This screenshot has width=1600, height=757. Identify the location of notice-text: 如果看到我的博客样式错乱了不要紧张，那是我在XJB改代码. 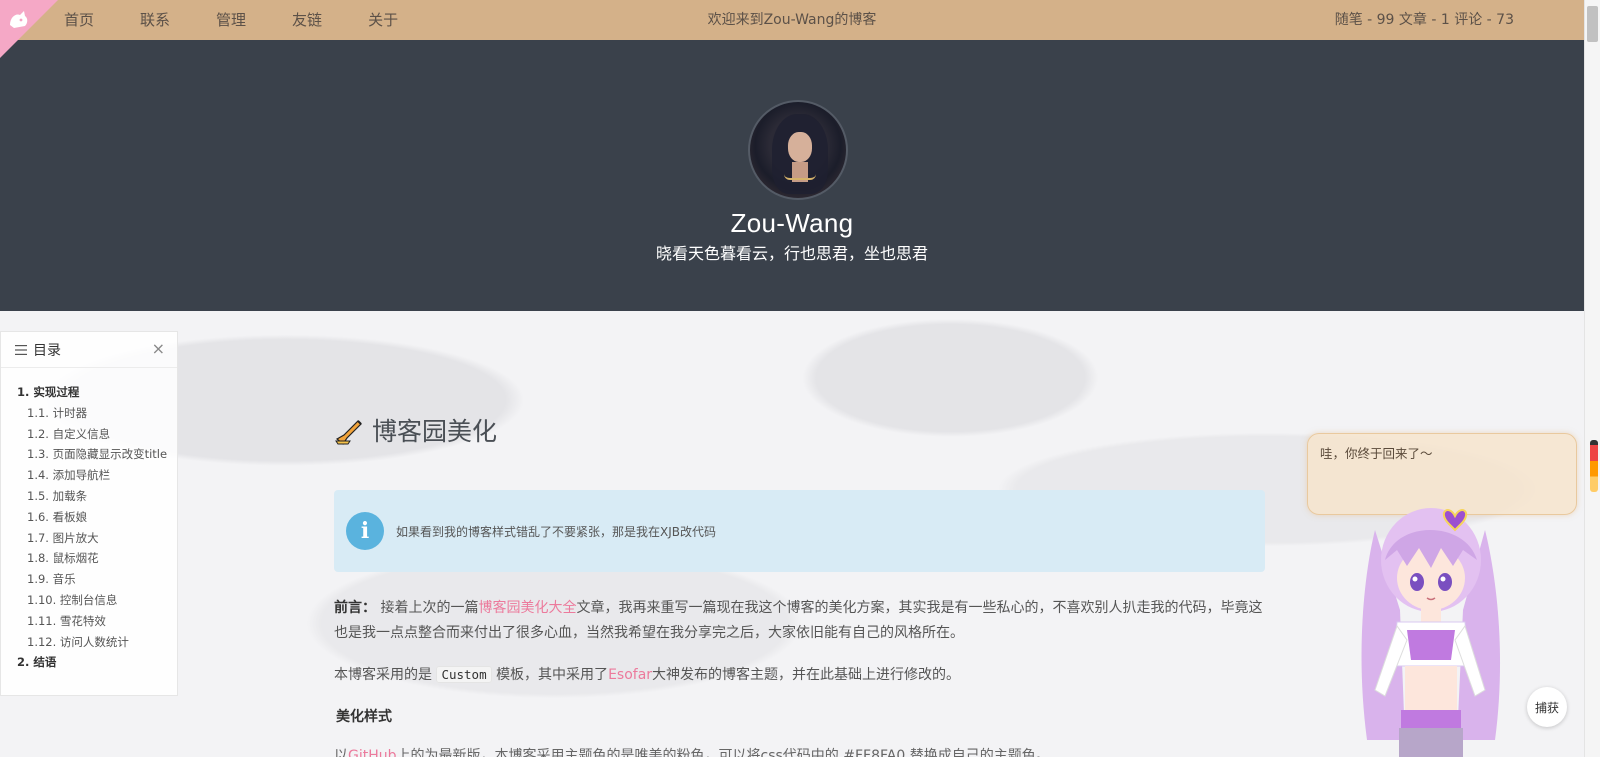
(556, 531).